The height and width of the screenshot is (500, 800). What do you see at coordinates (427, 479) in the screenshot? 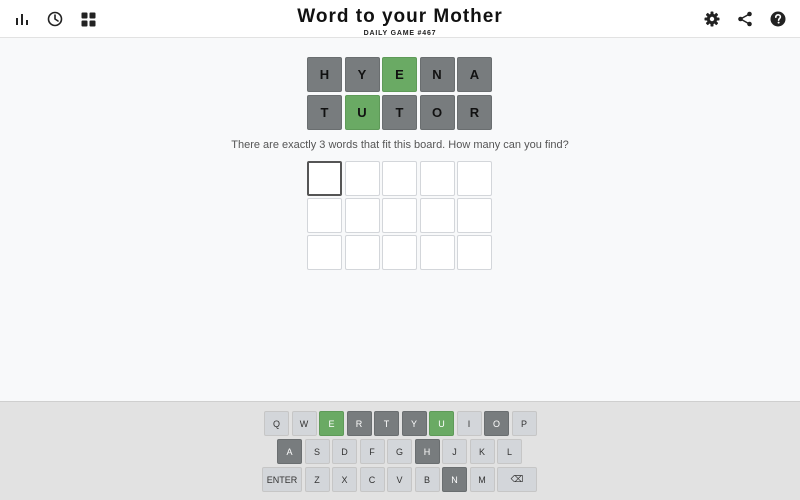
I see `key-b: B` at bounding box center [427, 479].